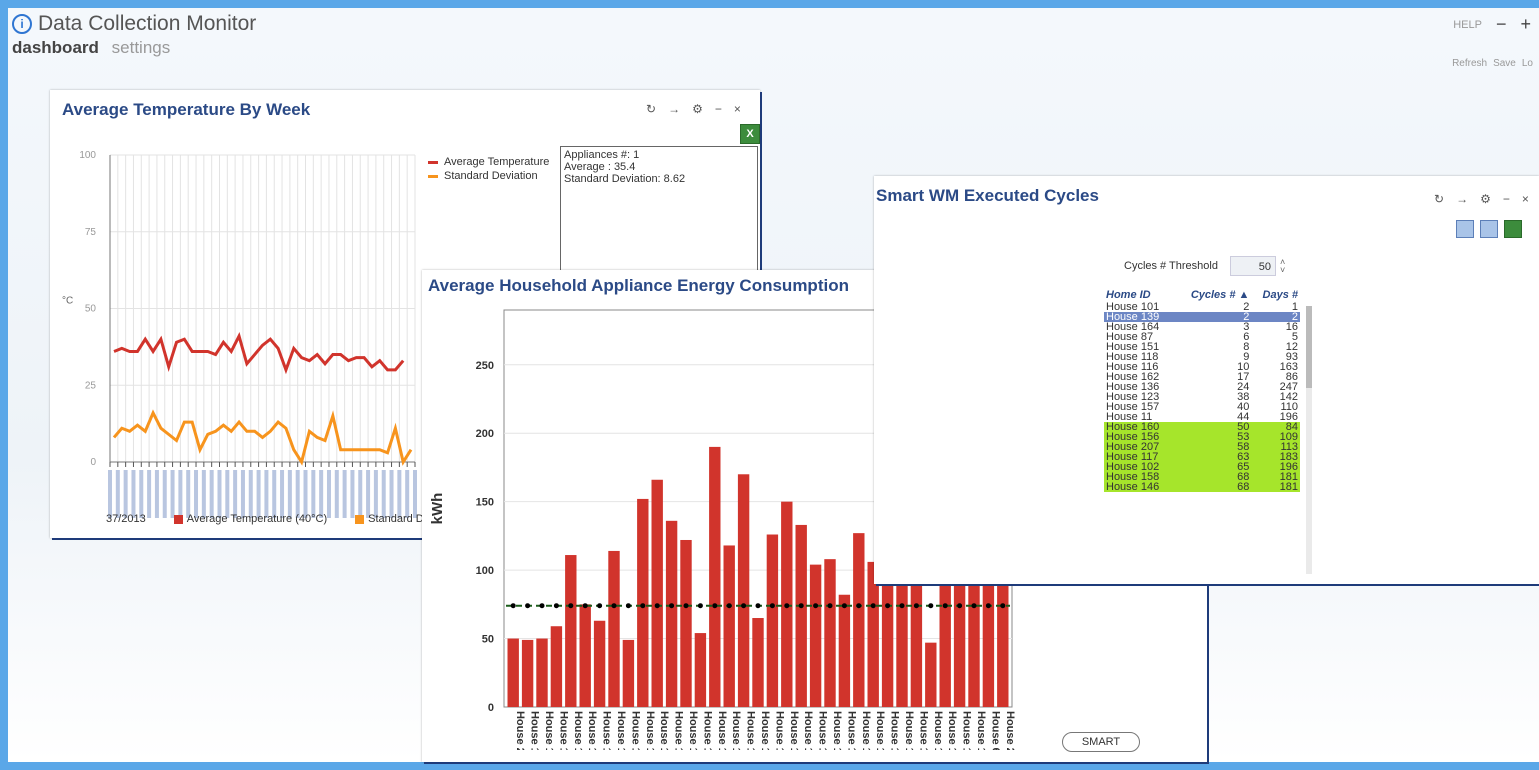 The width and height of the screenshot is (1539, 770). I want to click on nav-dashboard: dashboard, so click(55, 47).